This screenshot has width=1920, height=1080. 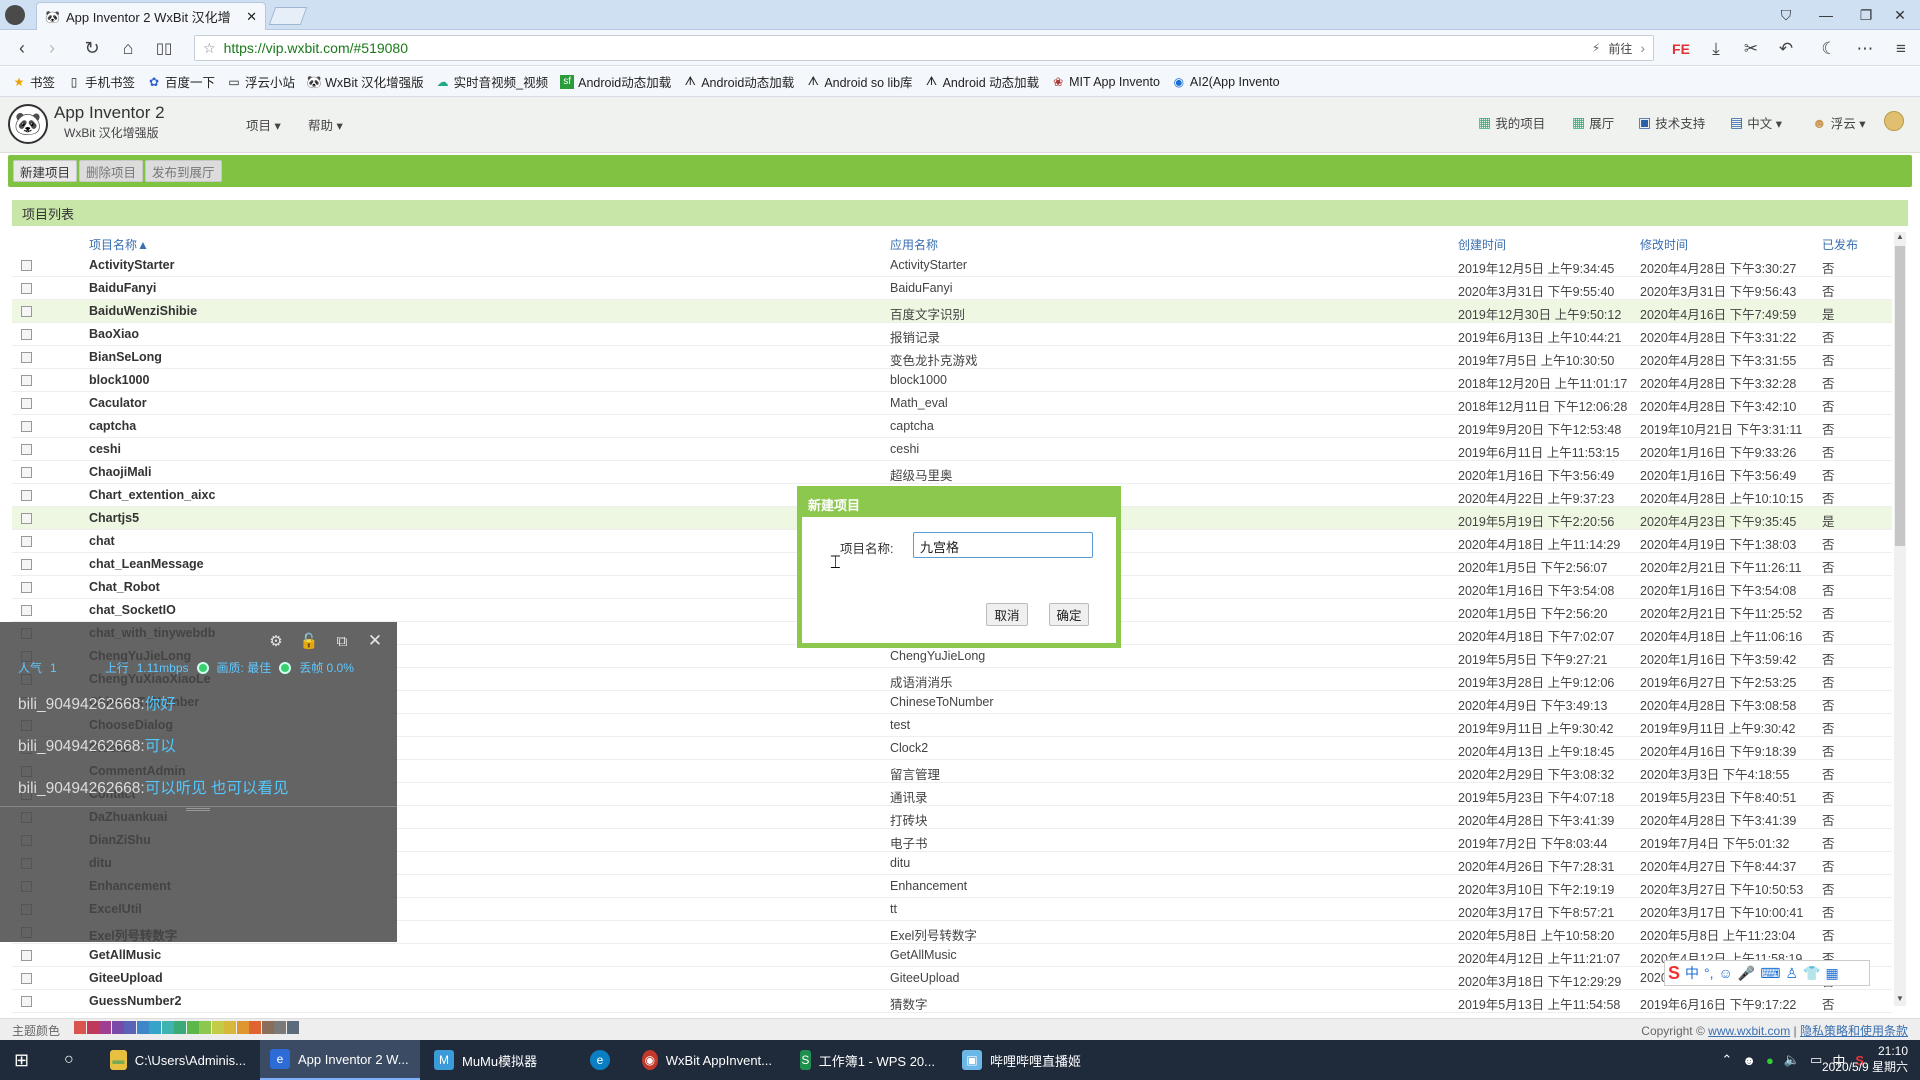 What do you see at coordinates (1840, 244) in the screenshot?
I see `column-published: 已发布` at bounding box center [1840, 244].